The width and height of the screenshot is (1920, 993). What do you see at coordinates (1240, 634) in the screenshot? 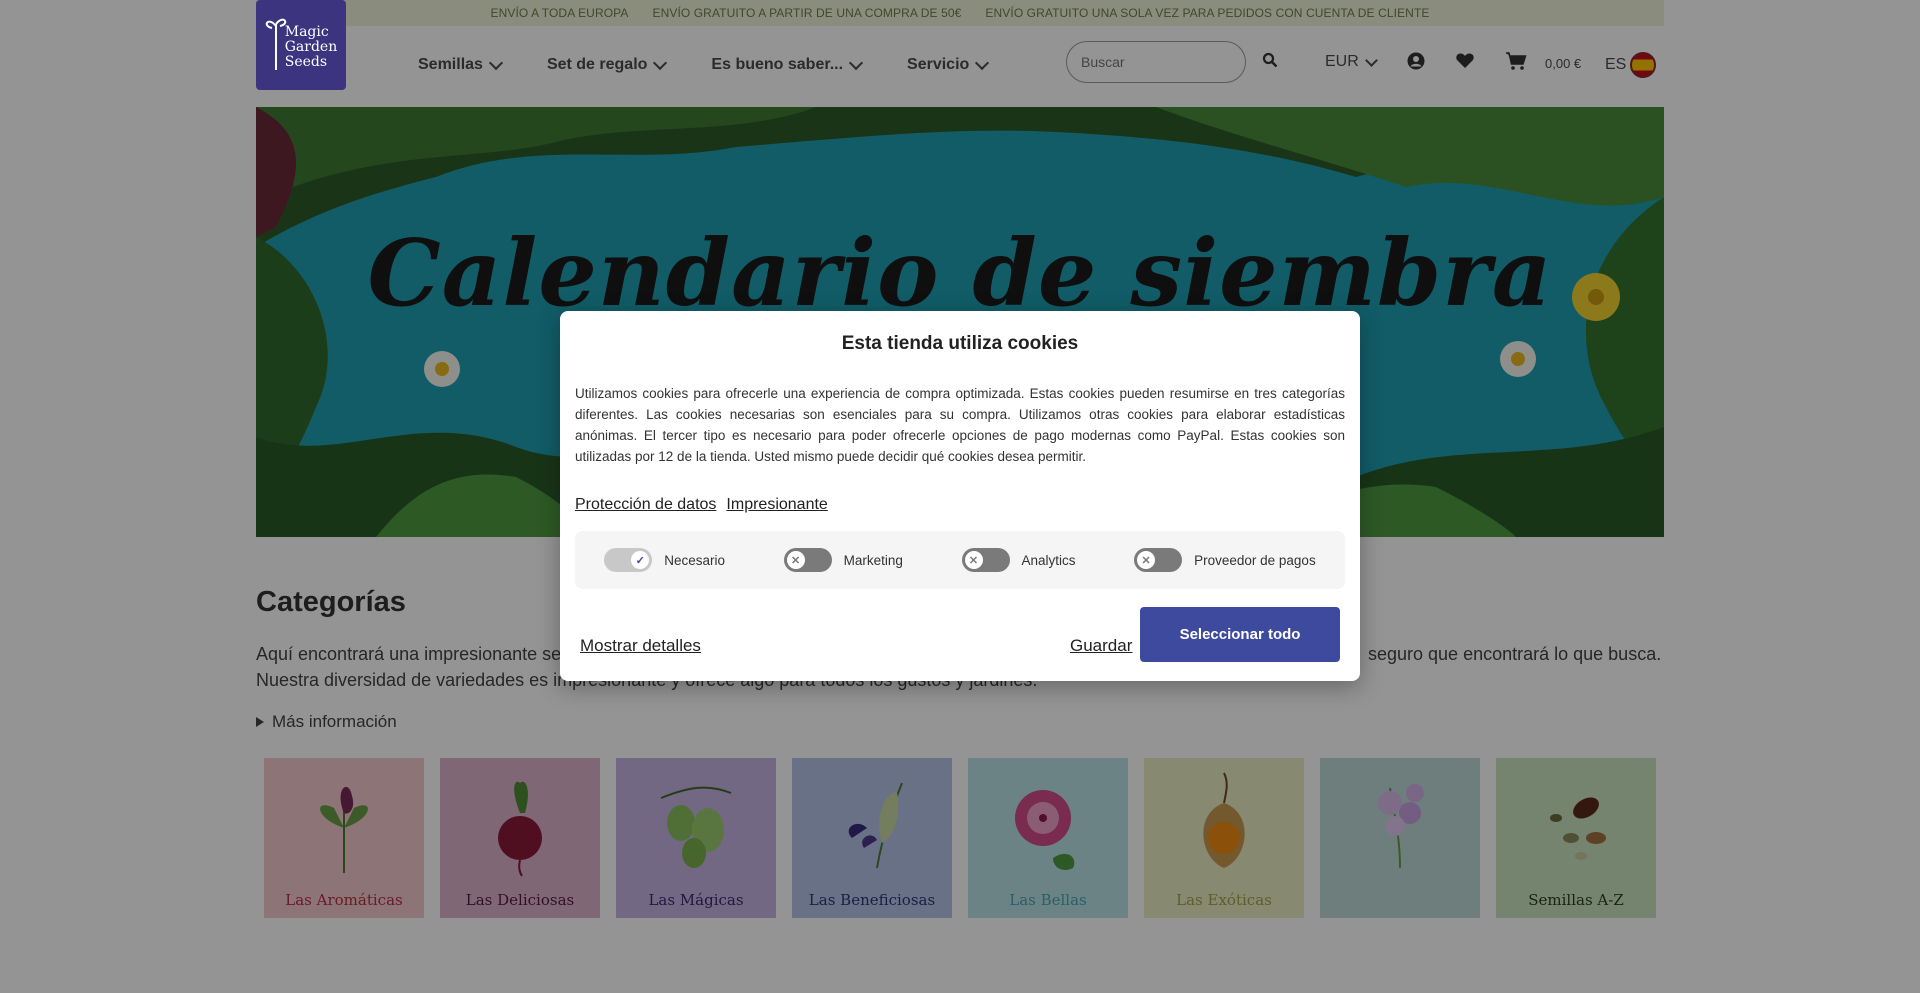
I see `select-all-button: Seleccionar todo` at bounding box center [1240, 634].